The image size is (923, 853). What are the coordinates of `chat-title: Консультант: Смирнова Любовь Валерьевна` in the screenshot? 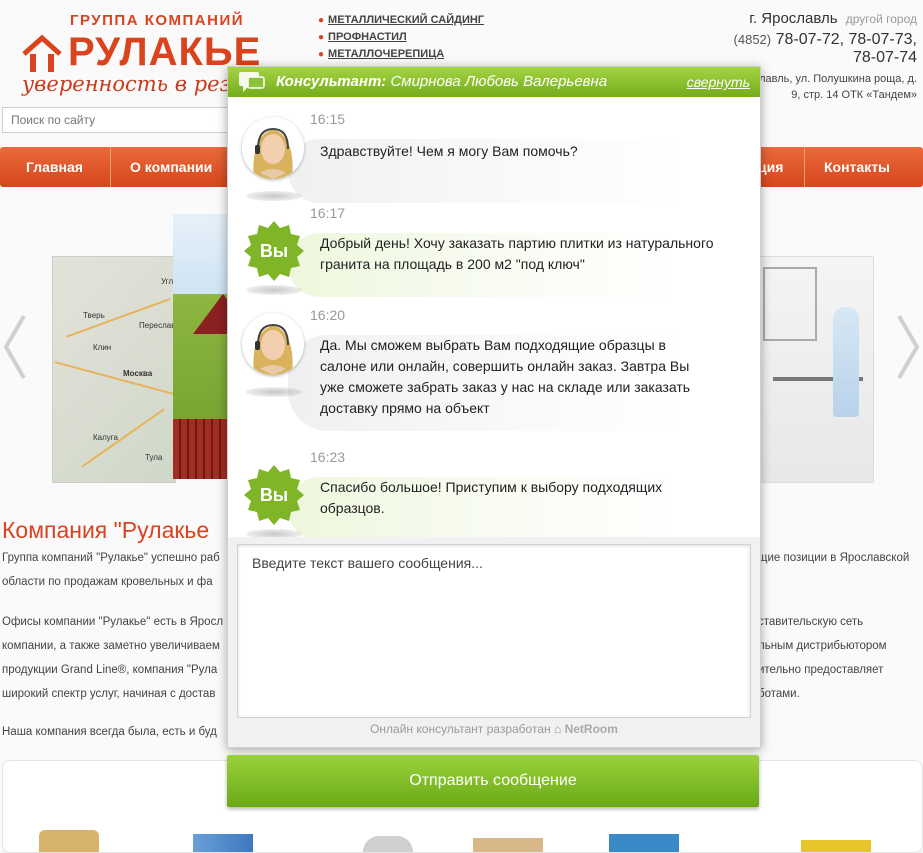 It's located at (441, 82).